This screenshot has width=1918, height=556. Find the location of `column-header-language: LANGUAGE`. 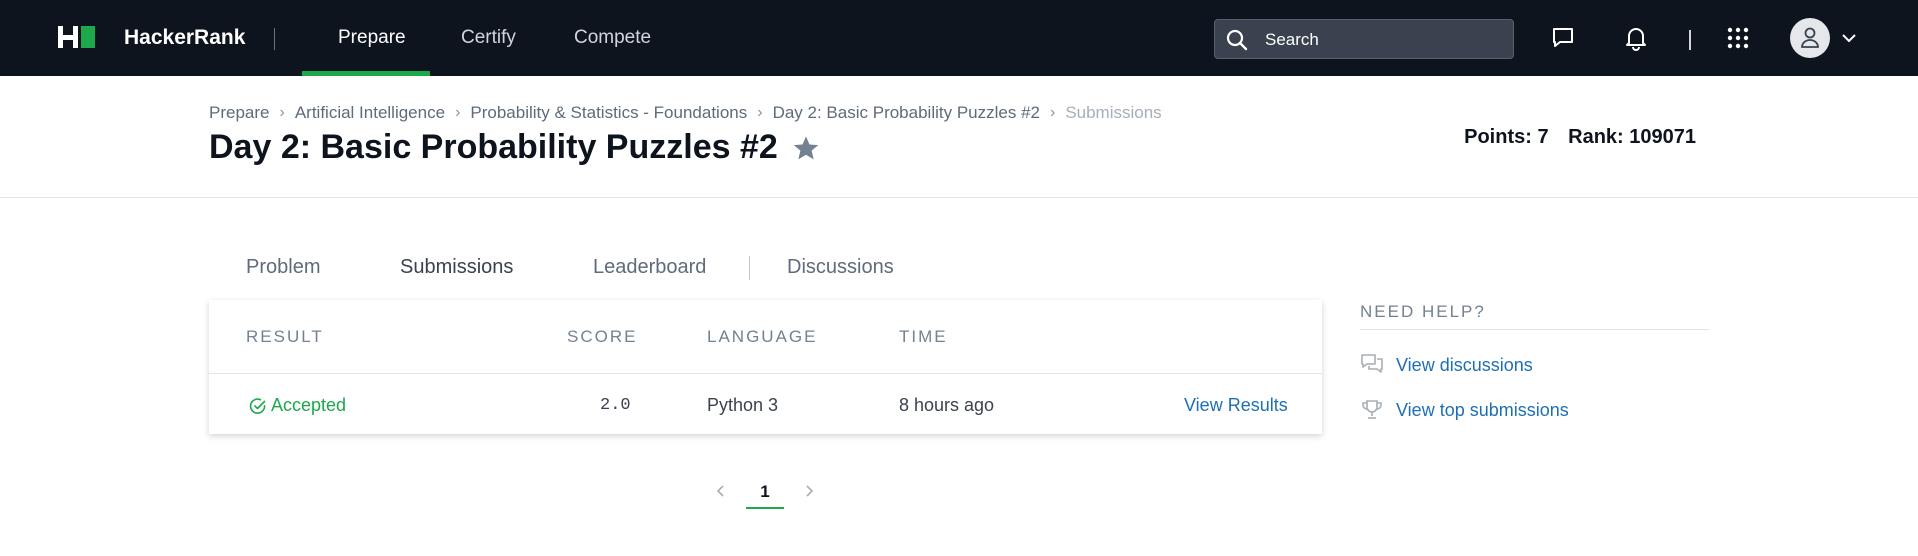

column-header-language: LANGUAGE is located at coordinates (762, 336).